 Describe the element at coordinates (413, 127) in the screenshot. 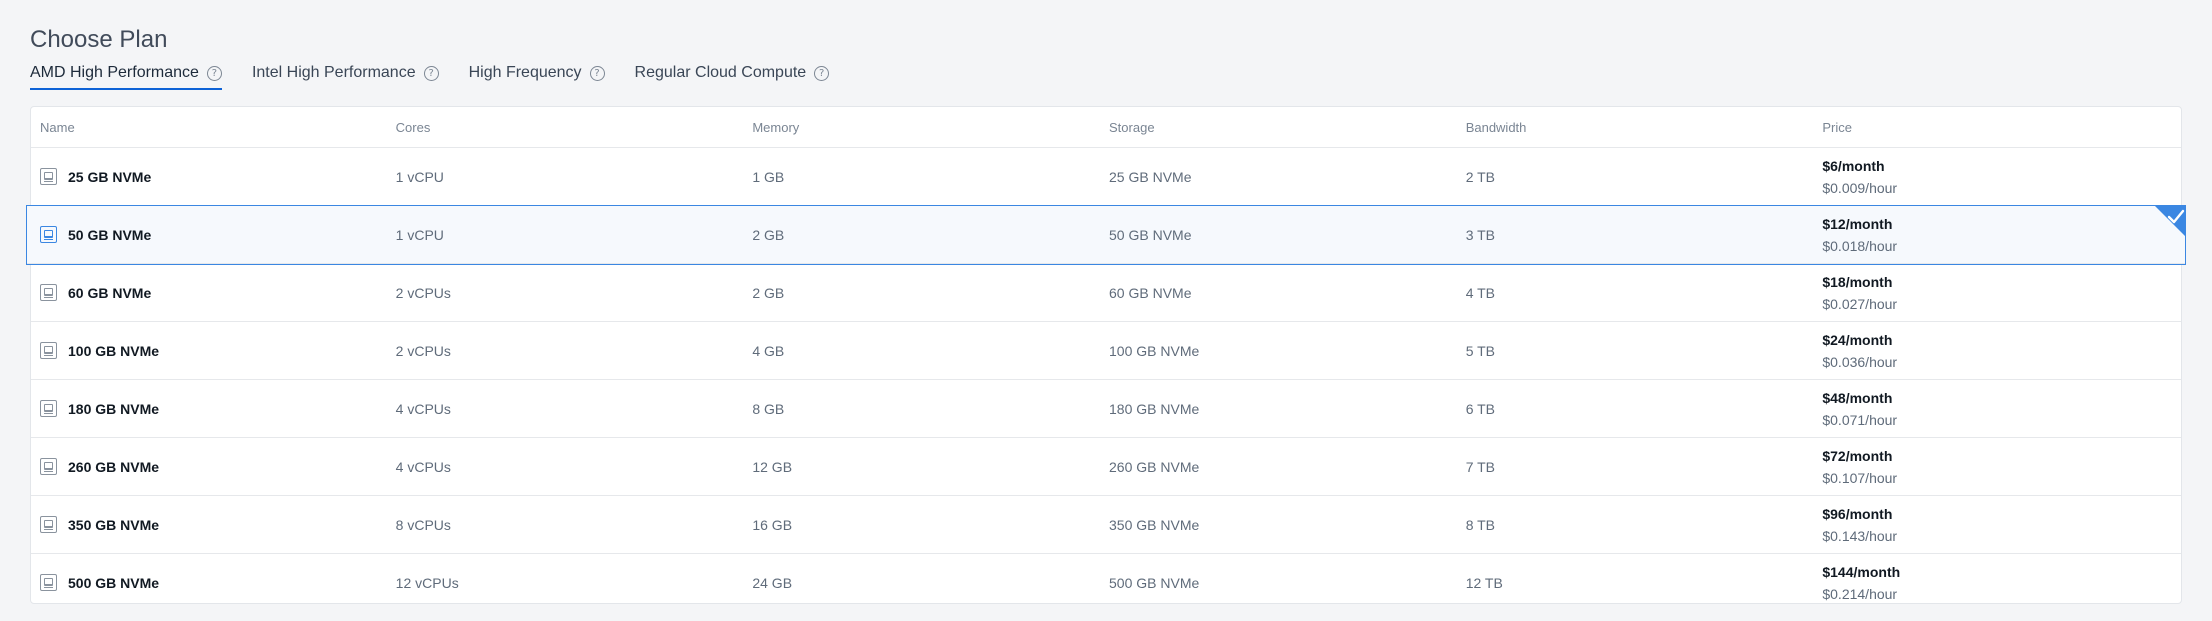

I see `column-header-cores: Cores` at that location.